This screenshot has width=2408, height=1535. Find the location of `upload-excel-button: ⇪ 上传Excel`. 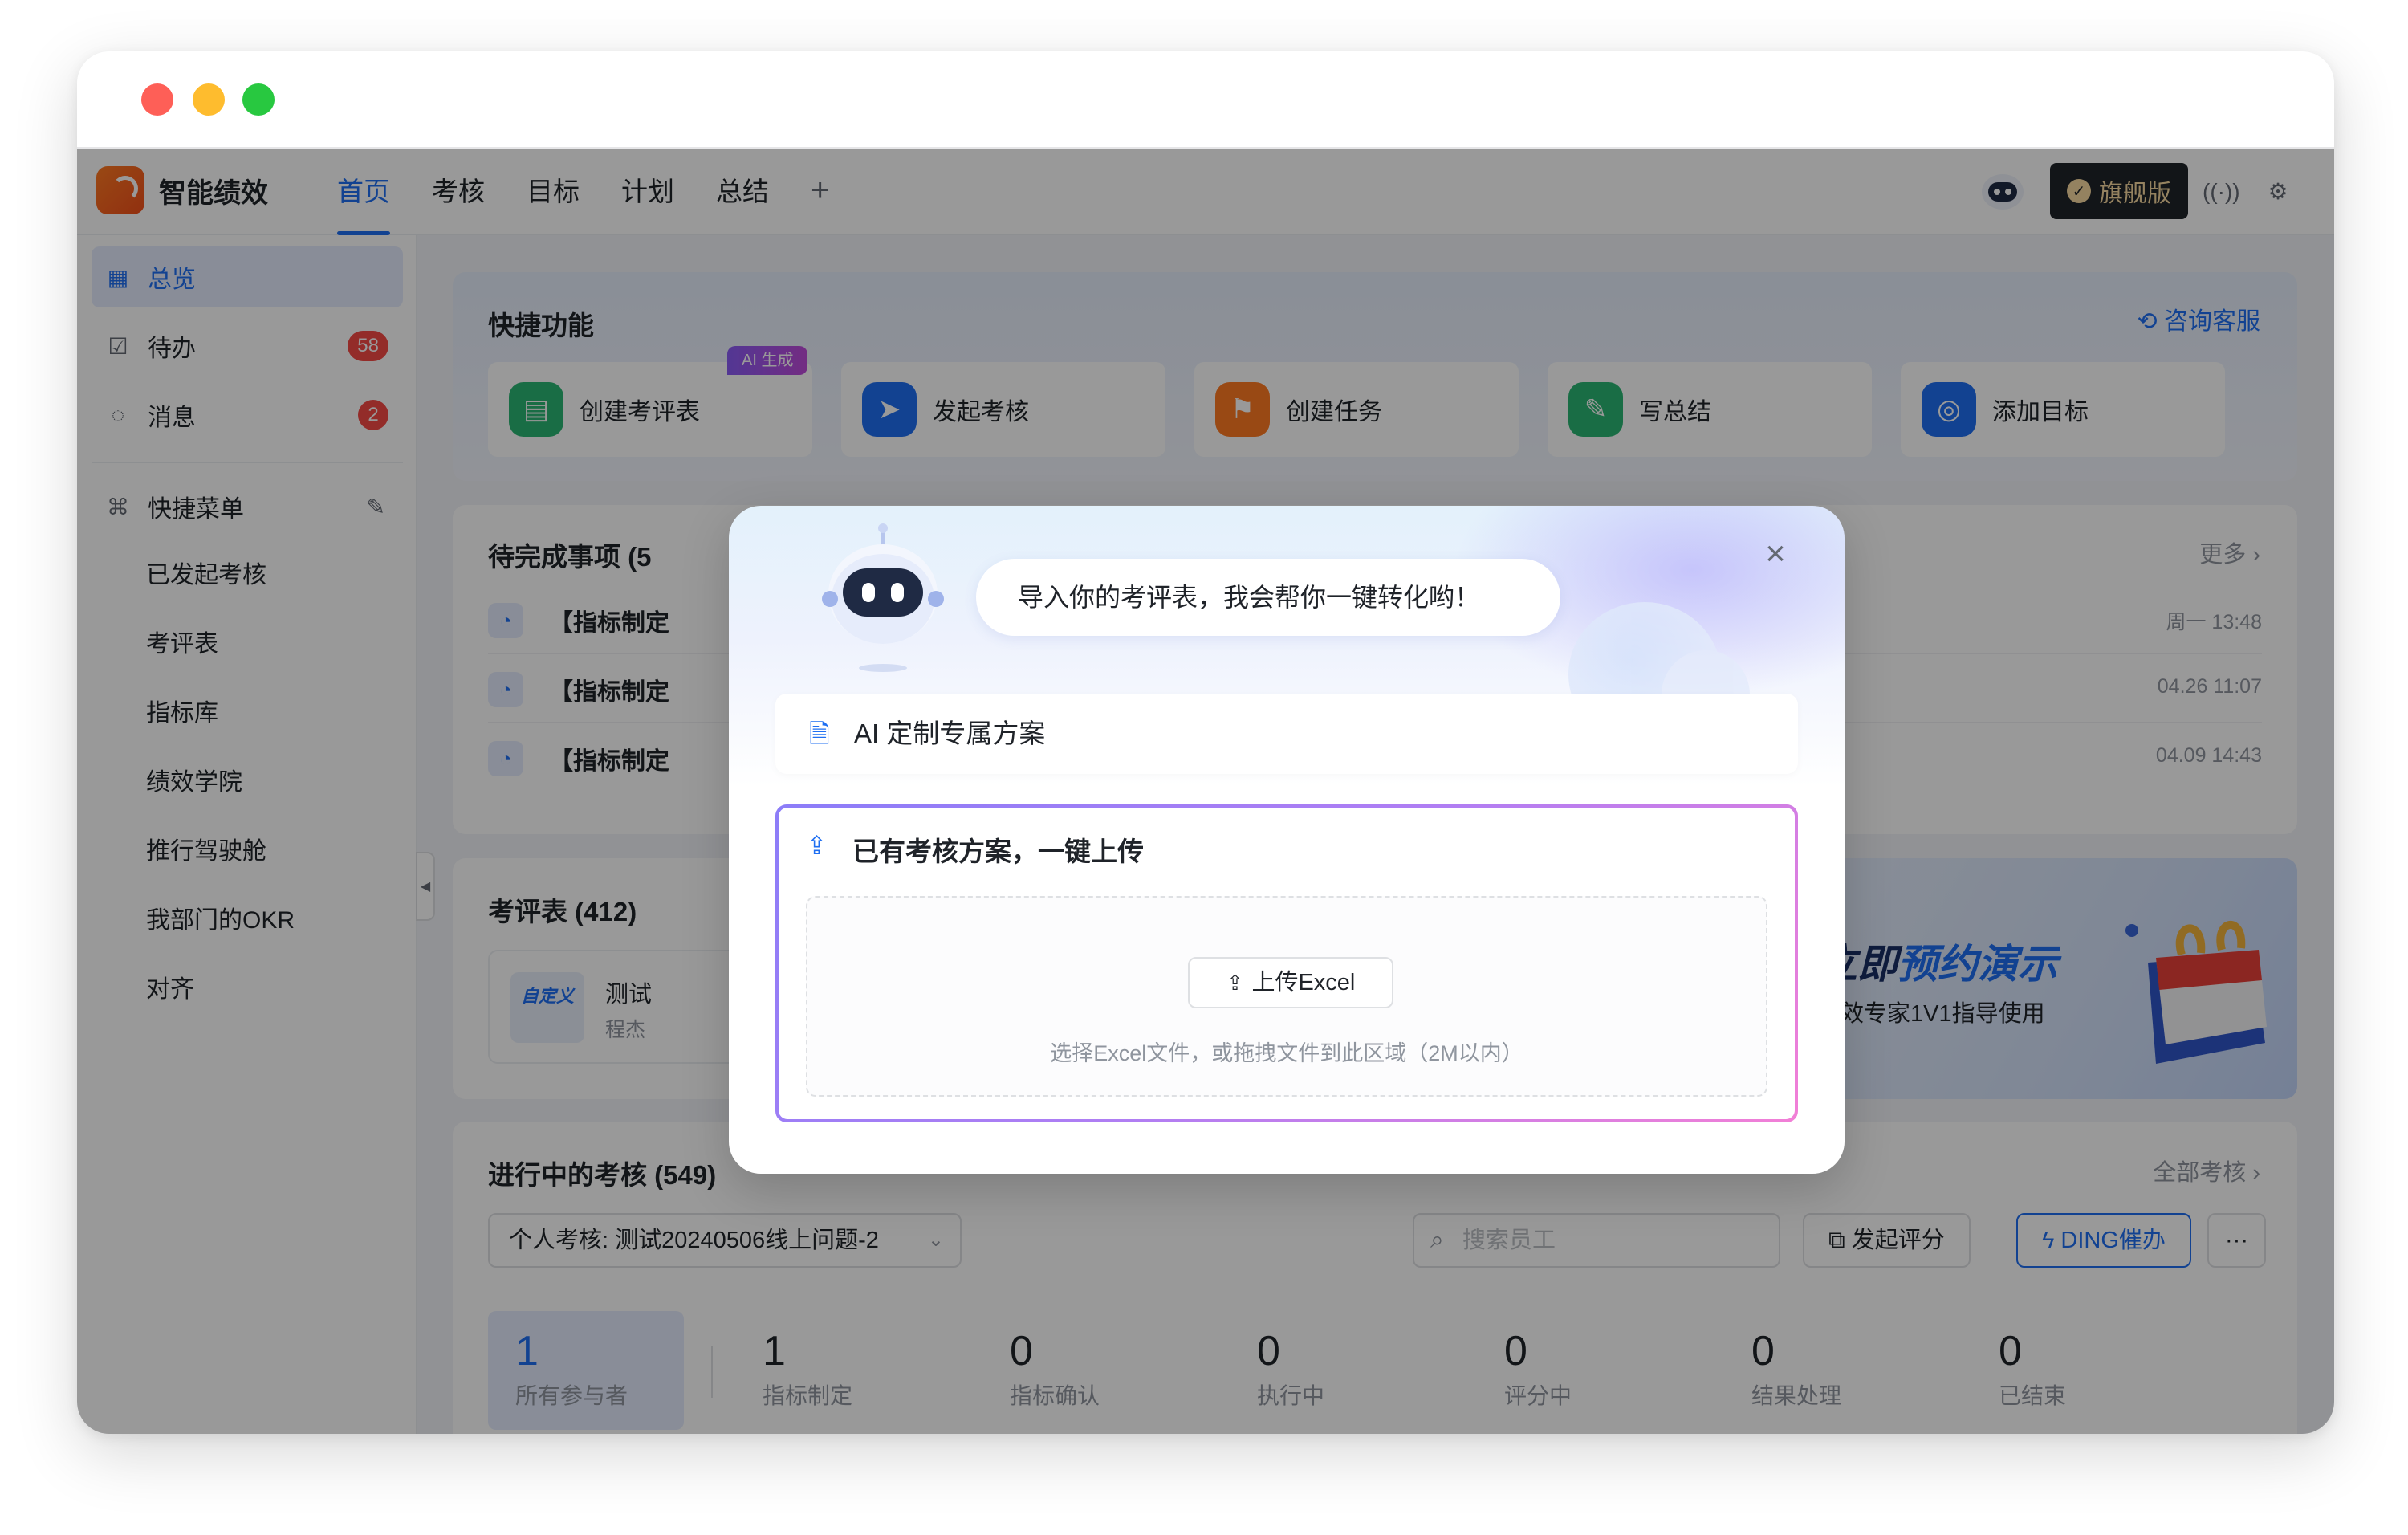

upload-excel-button: ⇪ 上传Excel is located at coordinates (1290, 982).